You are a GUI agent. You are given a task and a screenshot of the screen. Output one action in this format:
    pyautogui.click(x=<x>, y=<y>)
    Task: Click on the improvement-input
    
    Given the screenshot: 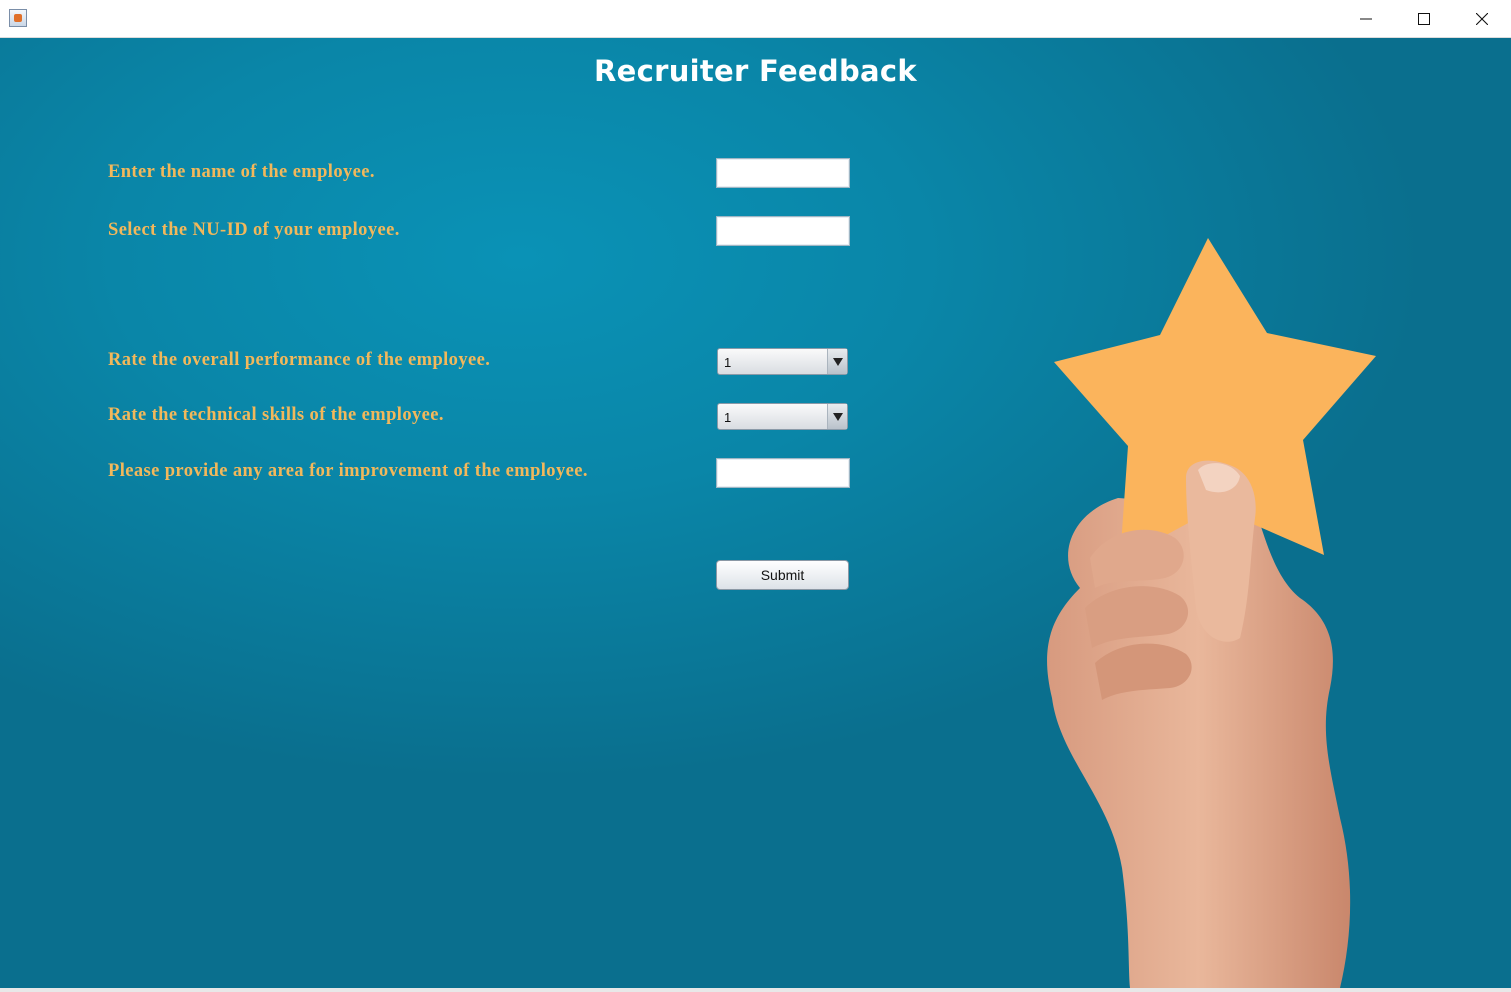 What is the action you would take?
    pyautogui.click(x=783, y=473)
    